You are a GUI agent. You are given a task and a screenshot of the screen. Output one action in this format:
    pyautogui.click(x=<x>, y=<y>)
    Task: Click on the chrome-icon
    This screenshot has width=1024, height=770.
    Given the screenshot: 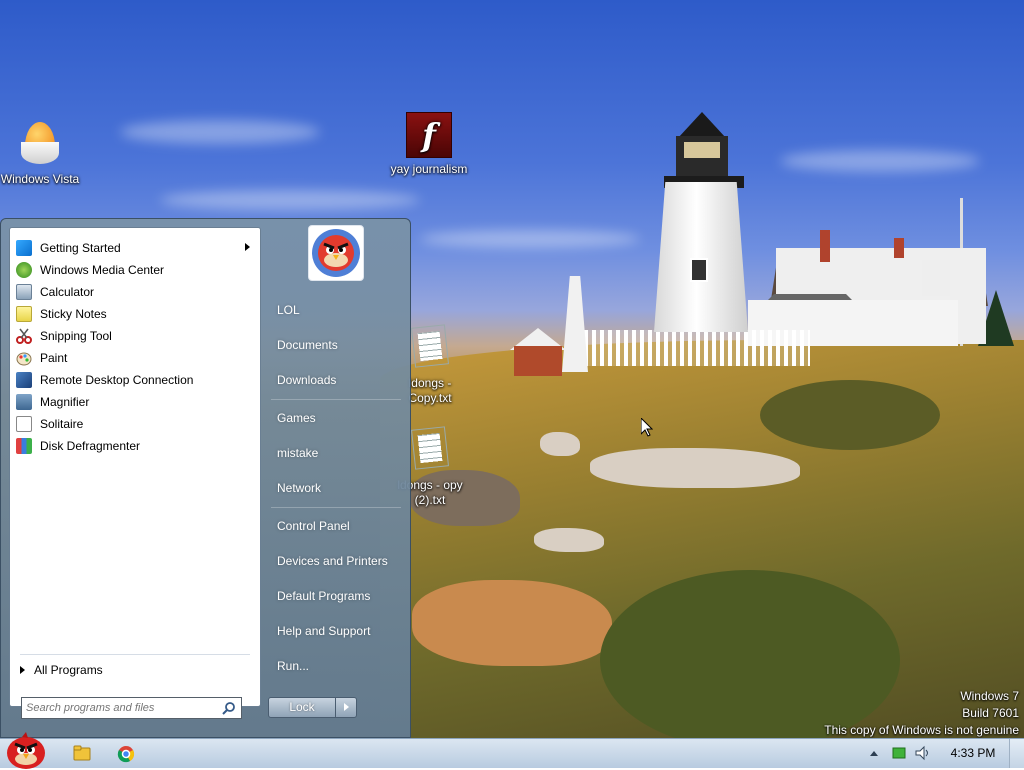 What is the action you would take?
    pyautogui.click(x=126, y=754)
    